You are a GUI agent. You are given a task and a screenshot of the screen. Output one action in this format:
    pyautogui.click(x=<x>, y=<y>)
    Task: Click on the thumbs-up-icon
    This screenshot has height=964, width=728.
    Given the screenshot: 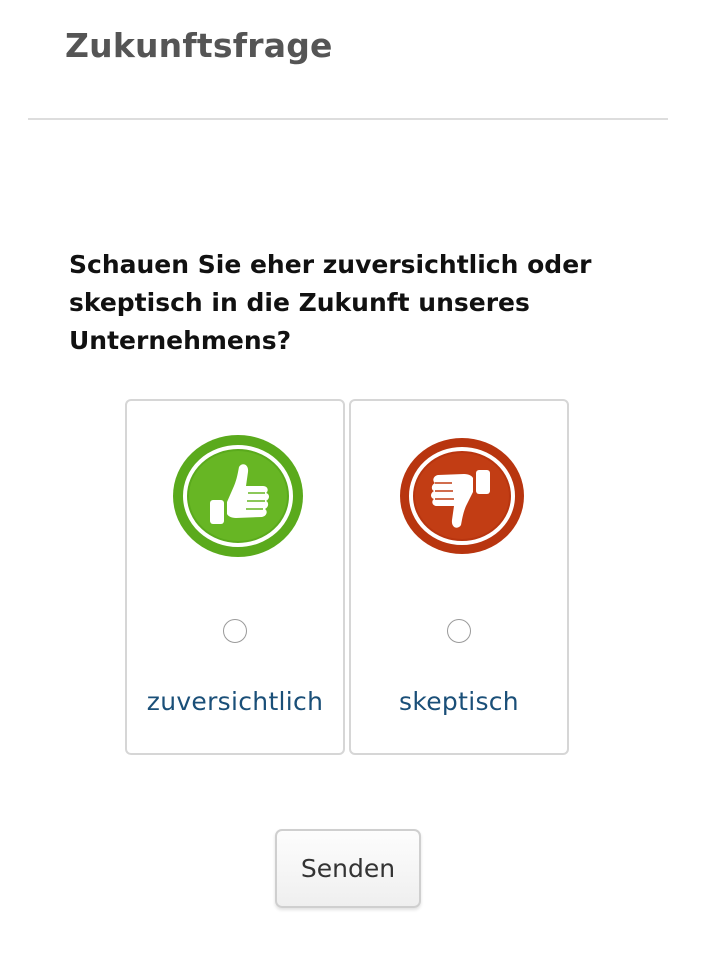 What is the action you would take?
    pyautogui.click(x=238, y=496)
    